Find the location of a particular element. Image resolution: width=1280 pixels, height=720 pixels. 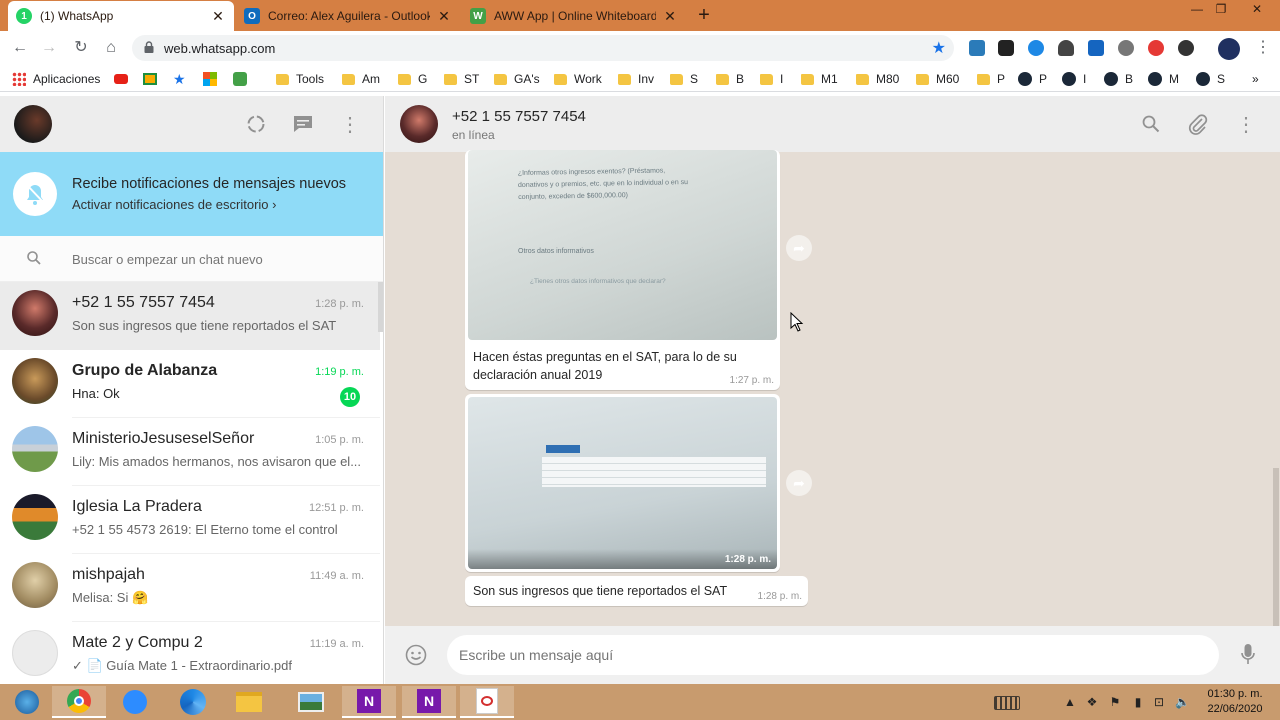

notification-link: Activar notificaciones de escritorio › is located at coordinates (174, 204).